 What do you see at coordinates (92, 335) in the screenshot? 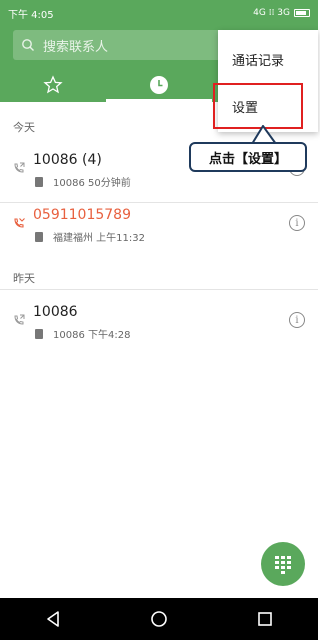
I see `call-detail-text: 10086 下午4:28` at bounding box center [92, 335].